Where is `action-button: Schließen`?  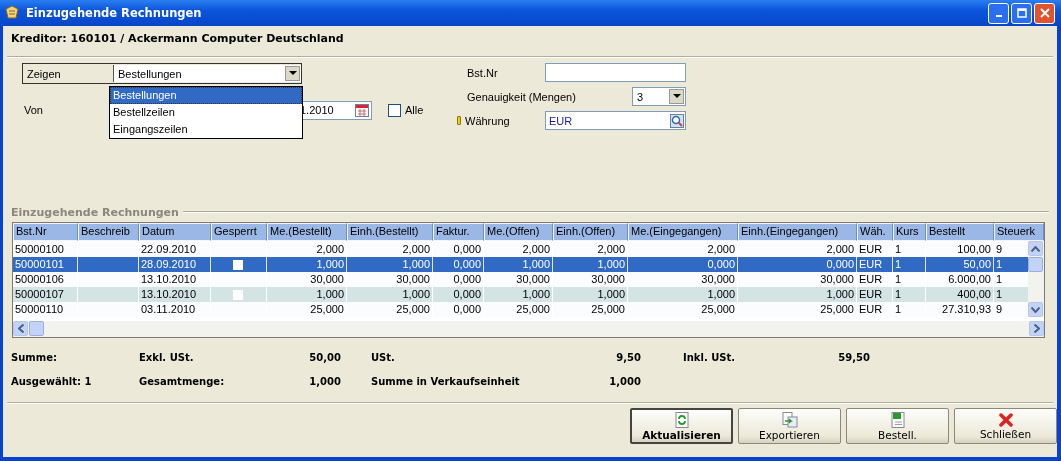 action-button: Schließen is located at coordinates (1005, 426).